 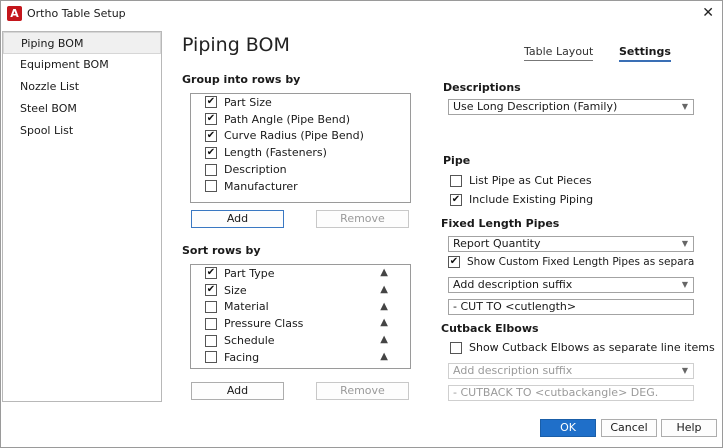 I want to click on sidebar-item-nozzle-list: Nozzle List, so click(x=82, y=87).